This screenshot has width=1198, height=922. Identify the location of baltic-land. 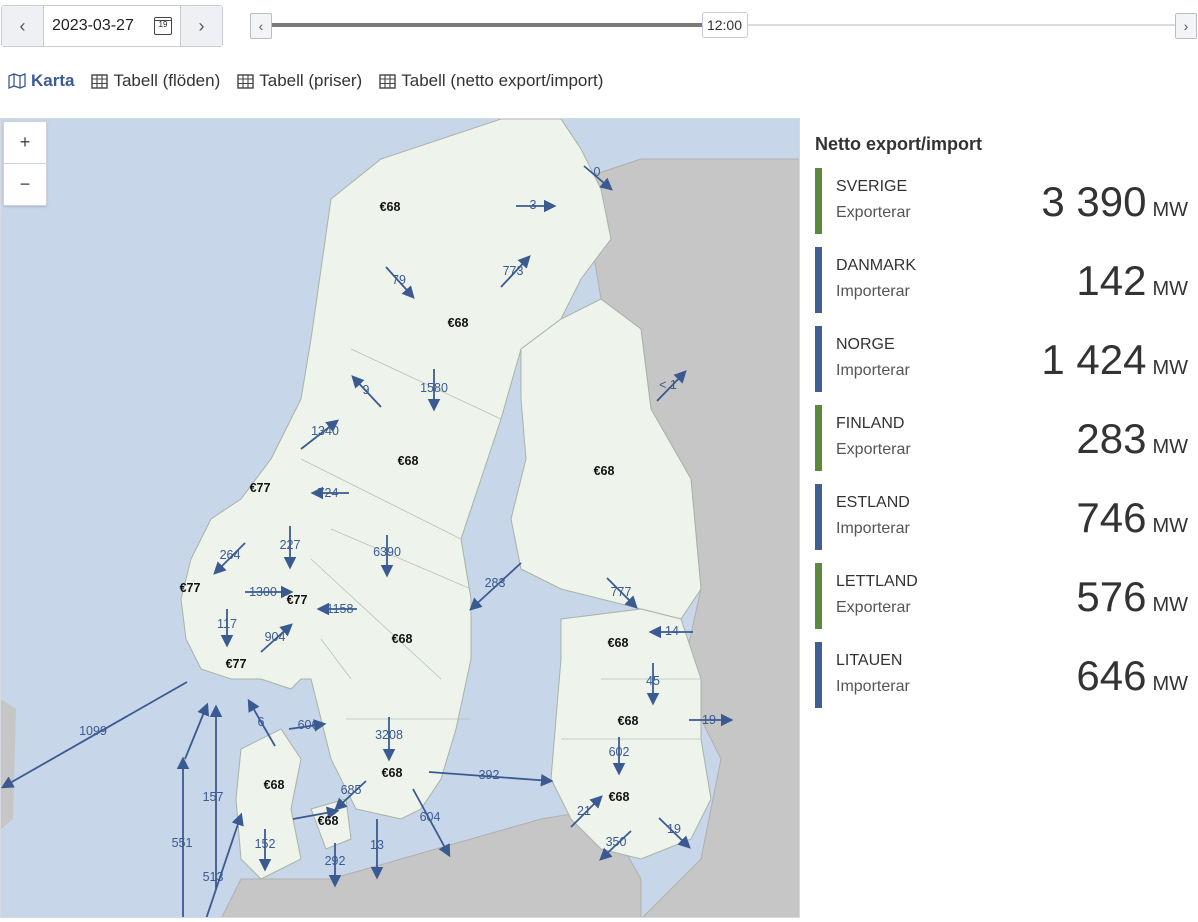
(631, 734).